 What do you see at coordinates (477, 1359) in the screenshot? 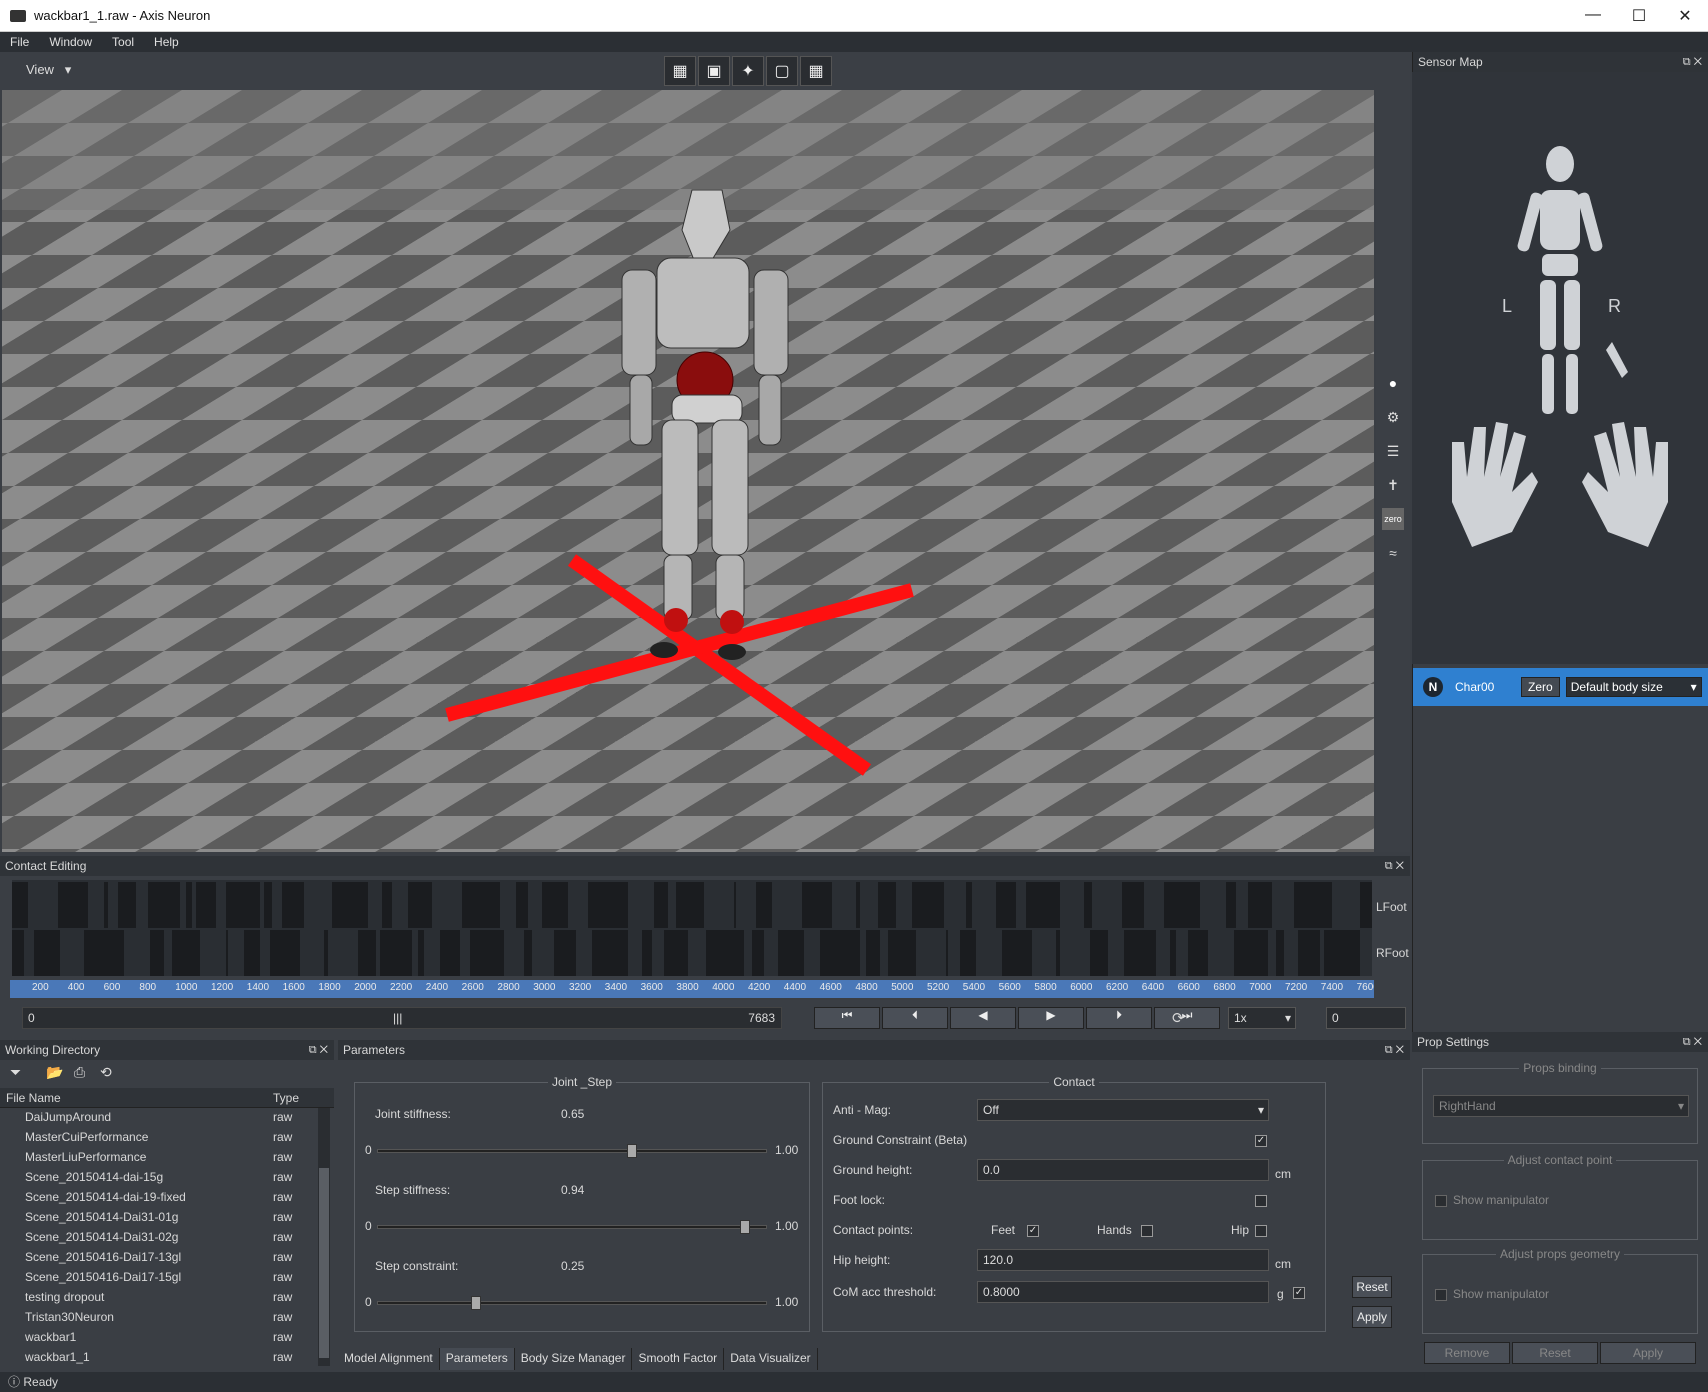
I see `tab-parameters: Parameters` at bounding box center [477, 1359].